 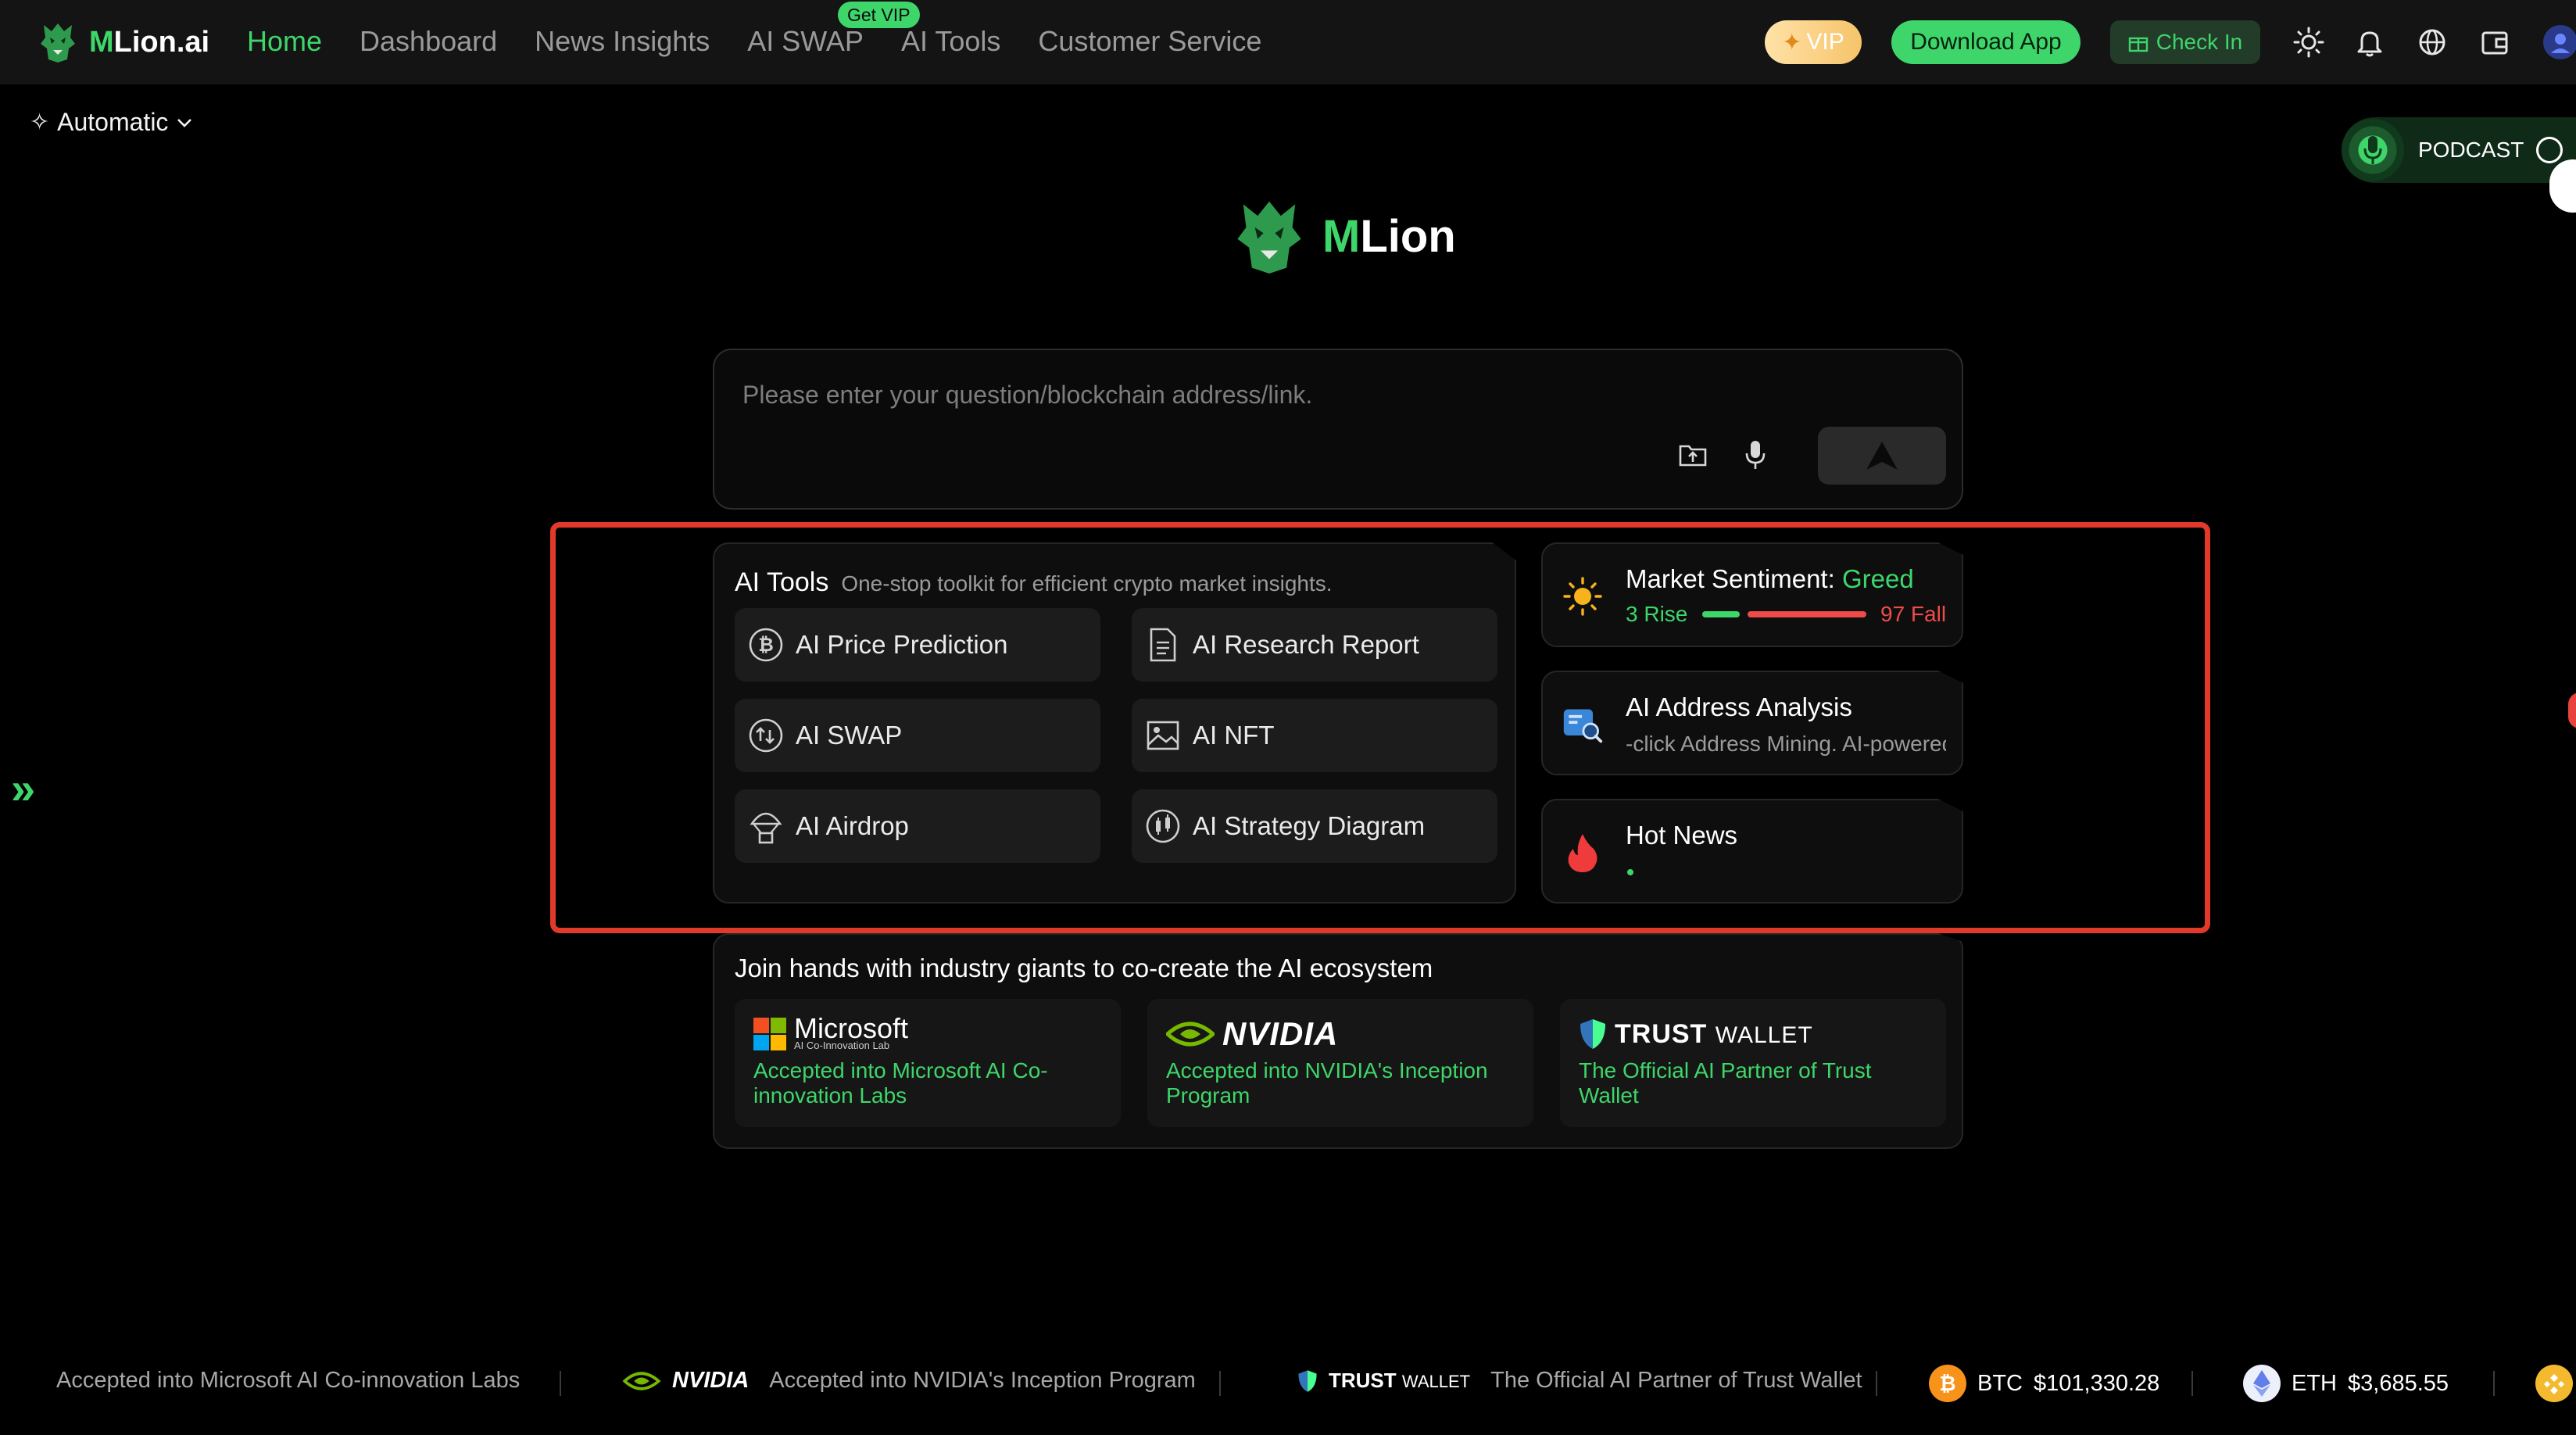 What do you see at coordinates (2308, 43) in the screenshot?
I see `theme-toggle-icon` at bounding box center [2308, 43].